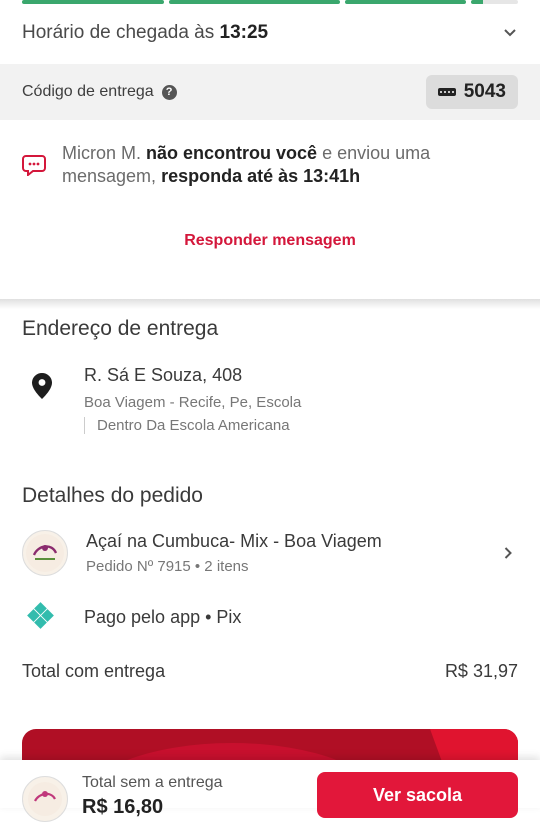  I want to click on chevron-right-icon, so click(511, 553).